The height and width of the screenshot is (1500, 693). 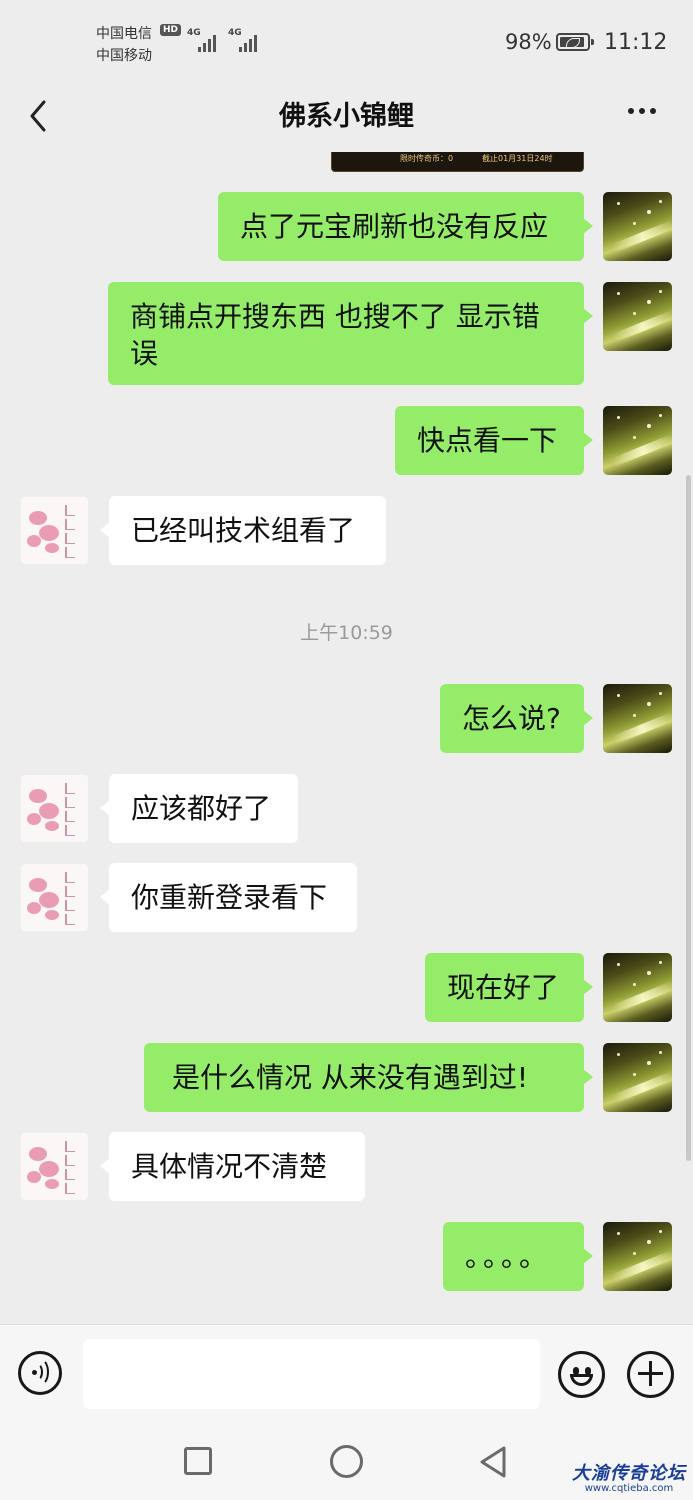 I want to click on battery-icon, so click(x=575, y=42).